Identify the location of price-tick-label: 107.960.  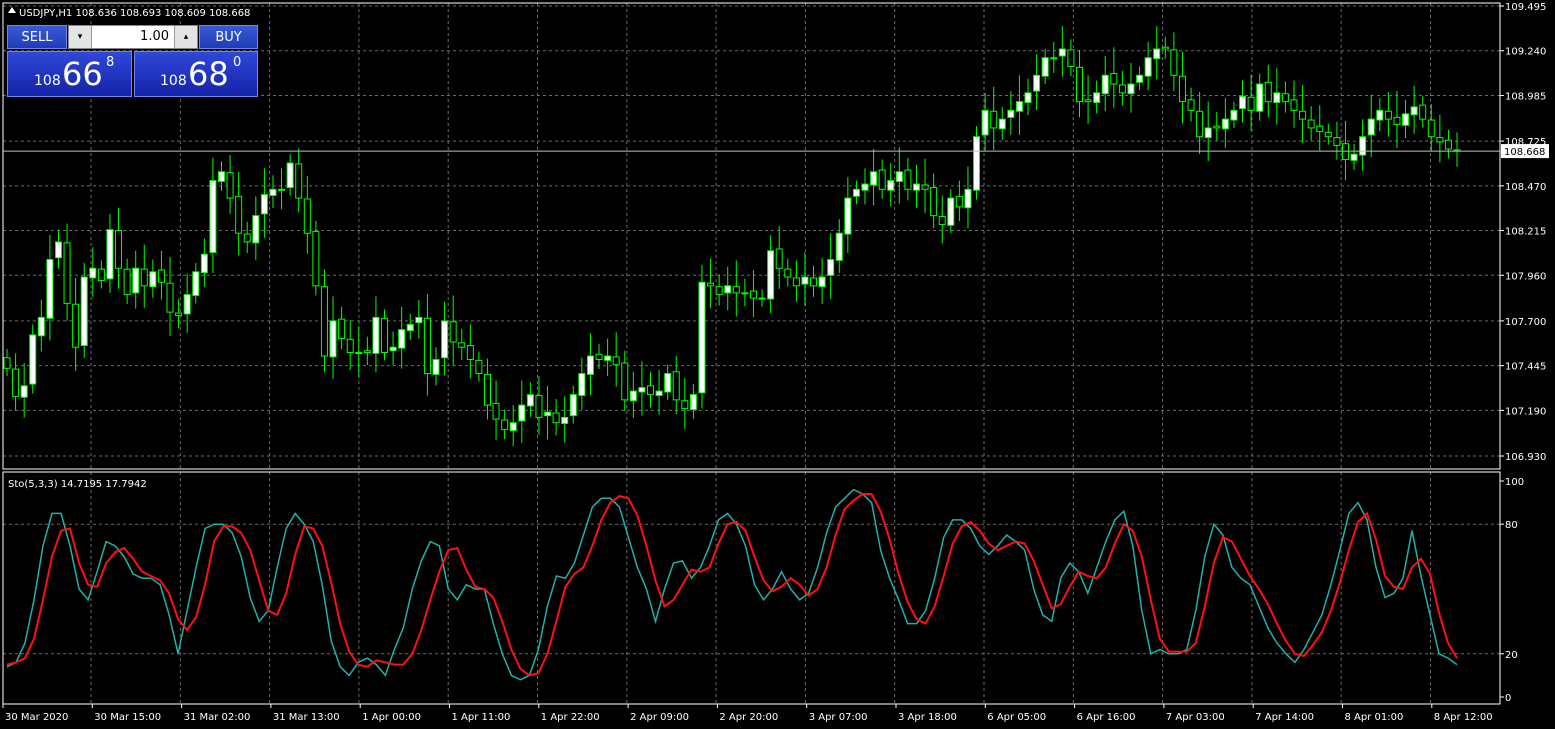
(1525, 276).